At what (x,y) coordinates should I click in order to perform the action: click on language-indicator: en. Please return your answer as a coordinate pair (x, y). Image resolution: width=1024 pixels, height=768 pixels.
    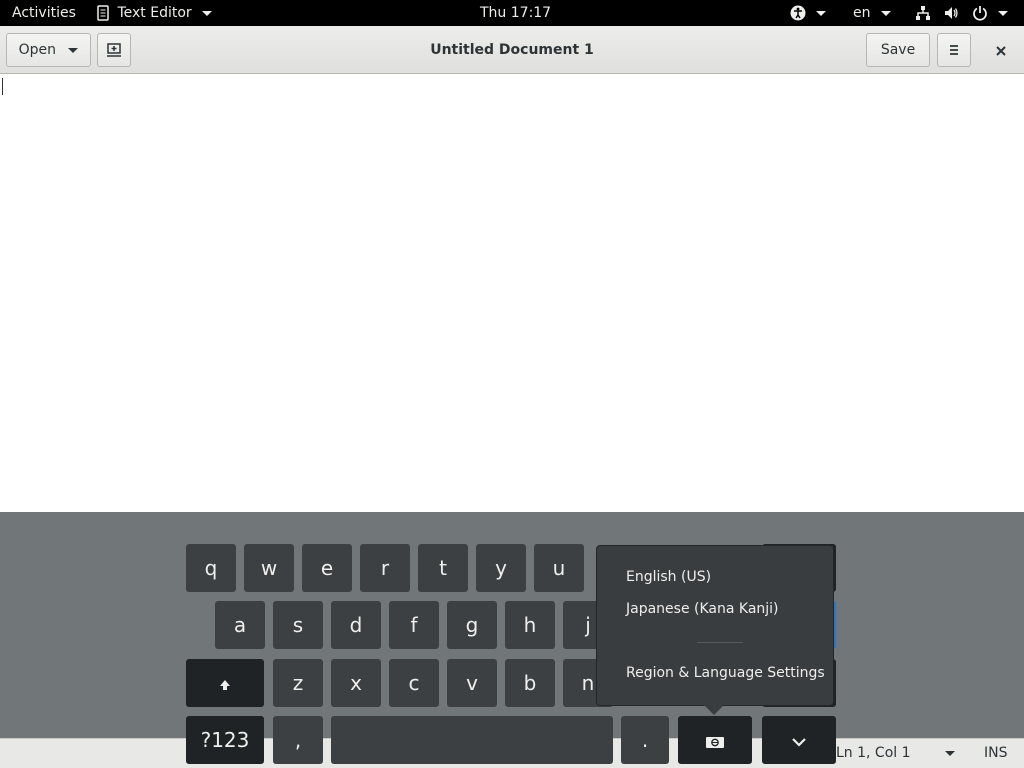
    Looking at the image, I should click on (862, 13).